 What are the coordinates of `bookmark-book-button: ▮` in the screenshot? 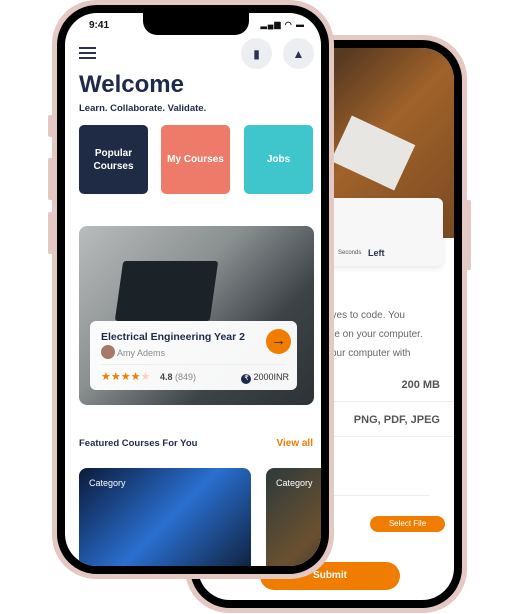 It's located at (256, 53).